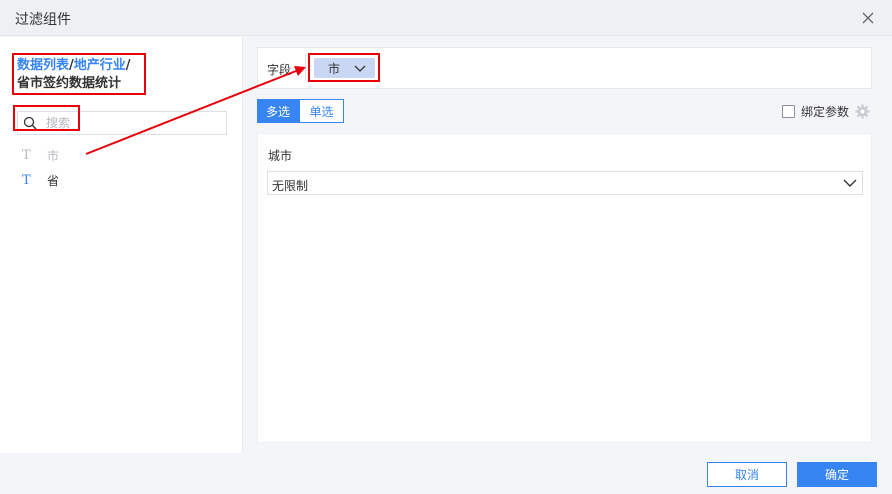 Image resolution: width=892 pixels, height=494 pixels. Describe the element at coordinates (40, 155) in the screenshot. I see `field-item-city: T 市` at that location.